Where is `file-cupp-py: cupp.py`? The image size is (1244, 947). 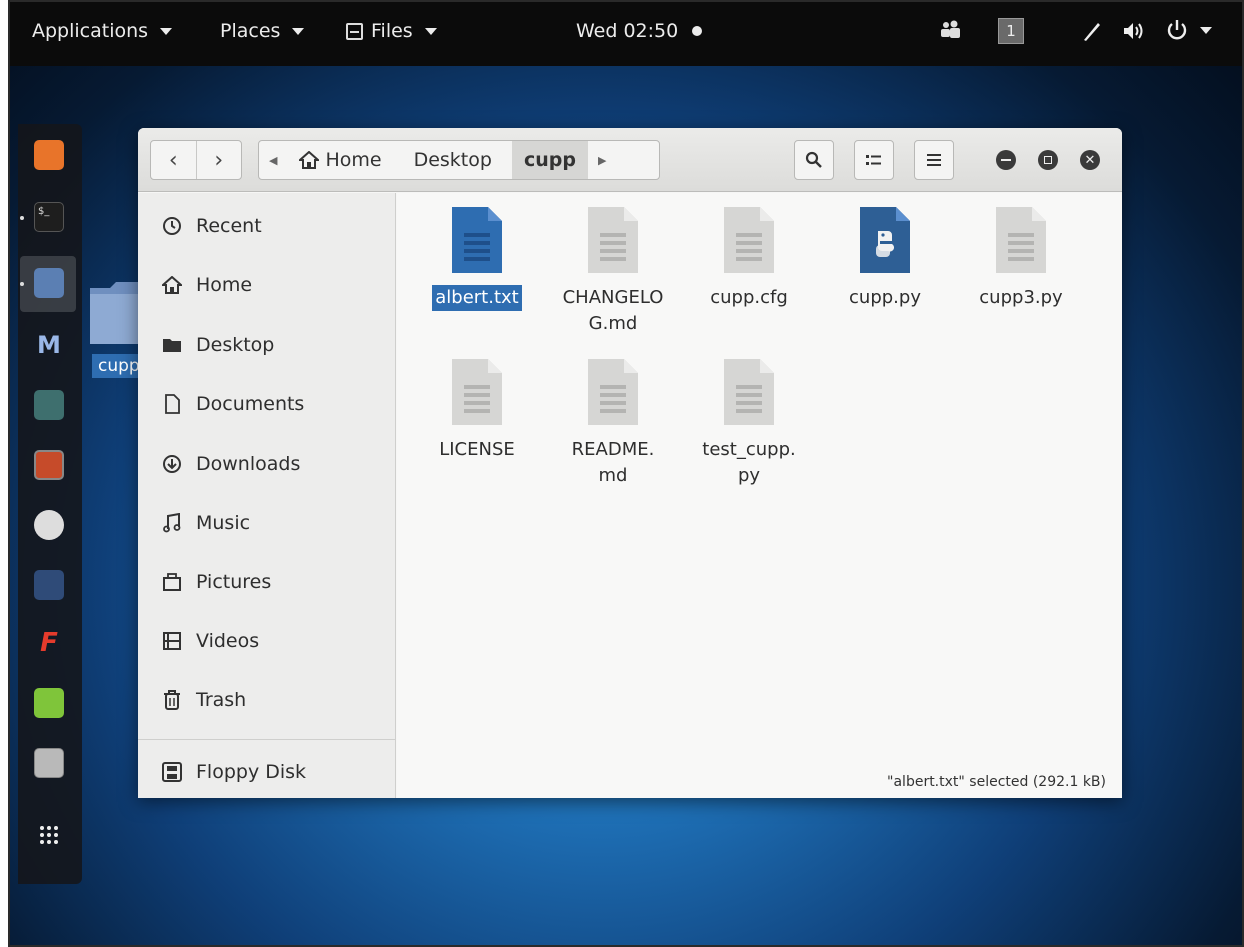
file-cupp-py: cupp.py is located at coordinates (885, 258).